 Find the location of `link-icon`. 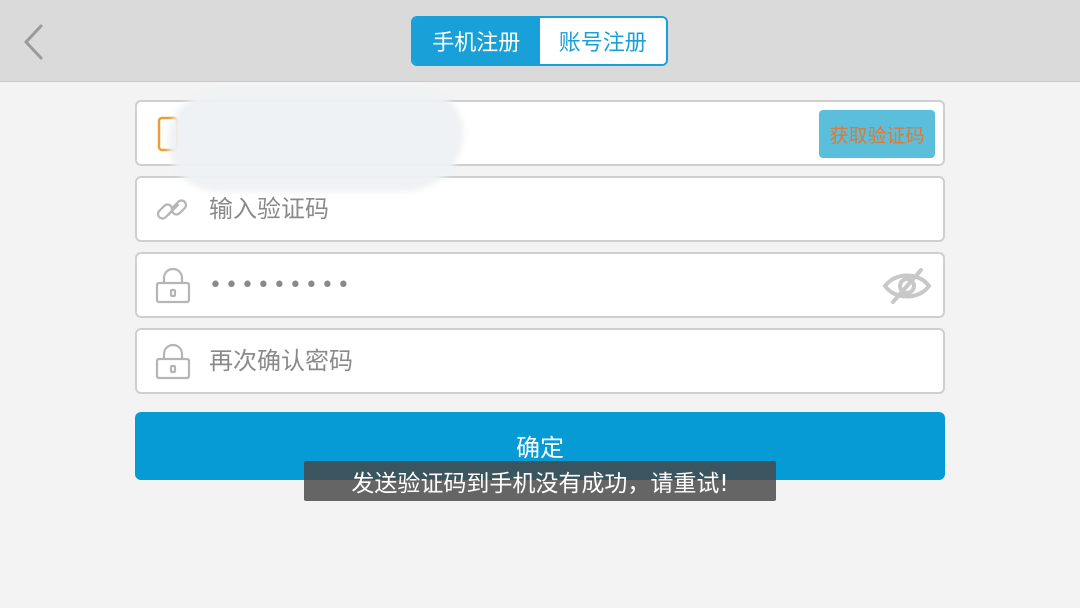

link-icon is located at coordinates (173, 210).